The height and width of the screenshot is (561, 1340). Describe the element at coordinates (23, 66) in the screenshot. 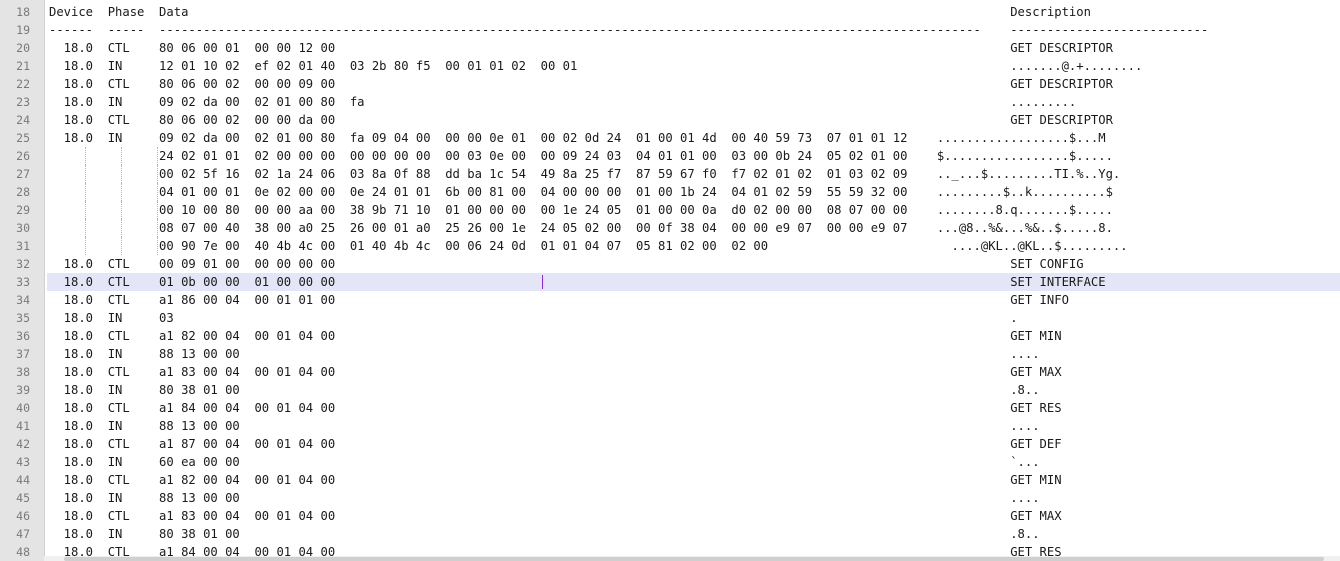

I see `line-number: 21` at that location.